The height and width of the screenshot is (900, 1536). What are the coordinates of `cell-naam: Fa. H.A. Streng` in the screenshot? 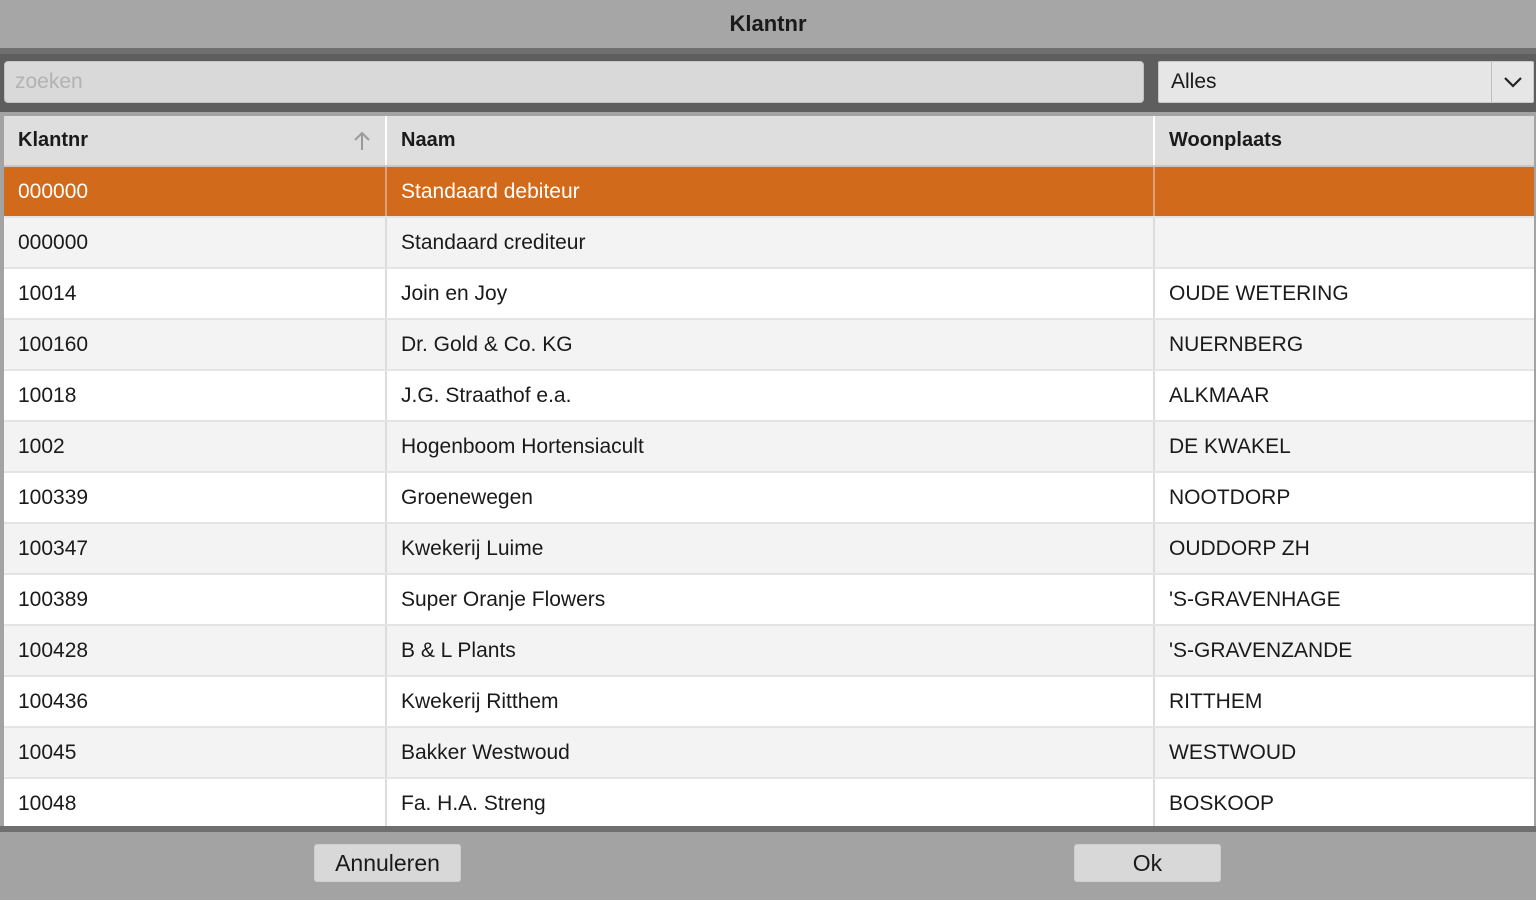 It's located at (770, 802).